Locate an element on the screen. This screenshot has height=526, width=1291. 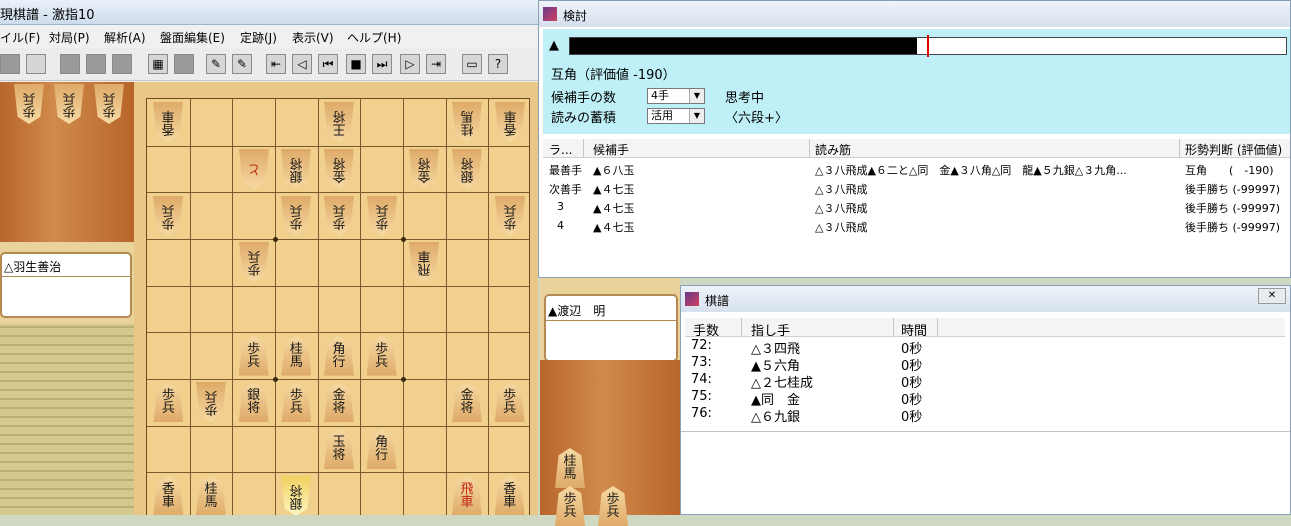
kifu-table-header: 手数 指し手 時間 is located at coordinates (985, 328).